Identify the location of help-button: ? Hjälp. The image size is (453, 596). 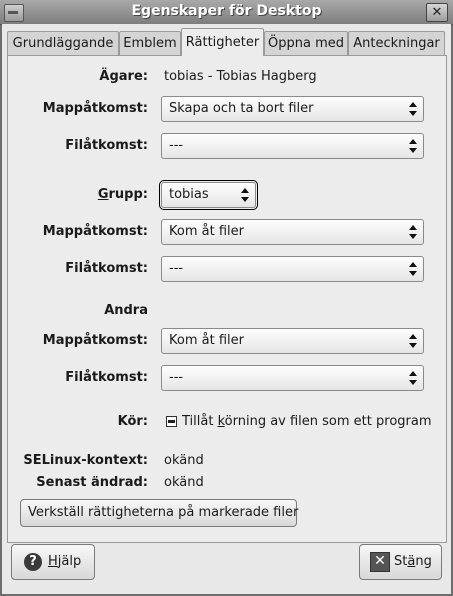
(53, 562).